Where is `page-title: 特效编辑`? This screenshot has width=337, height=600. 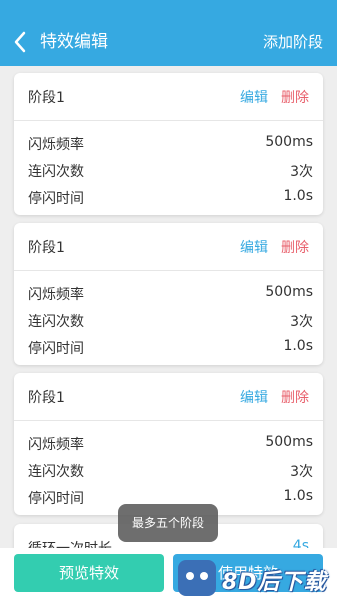
page-title: 特效编辑 is located at coordinates (74, 42).